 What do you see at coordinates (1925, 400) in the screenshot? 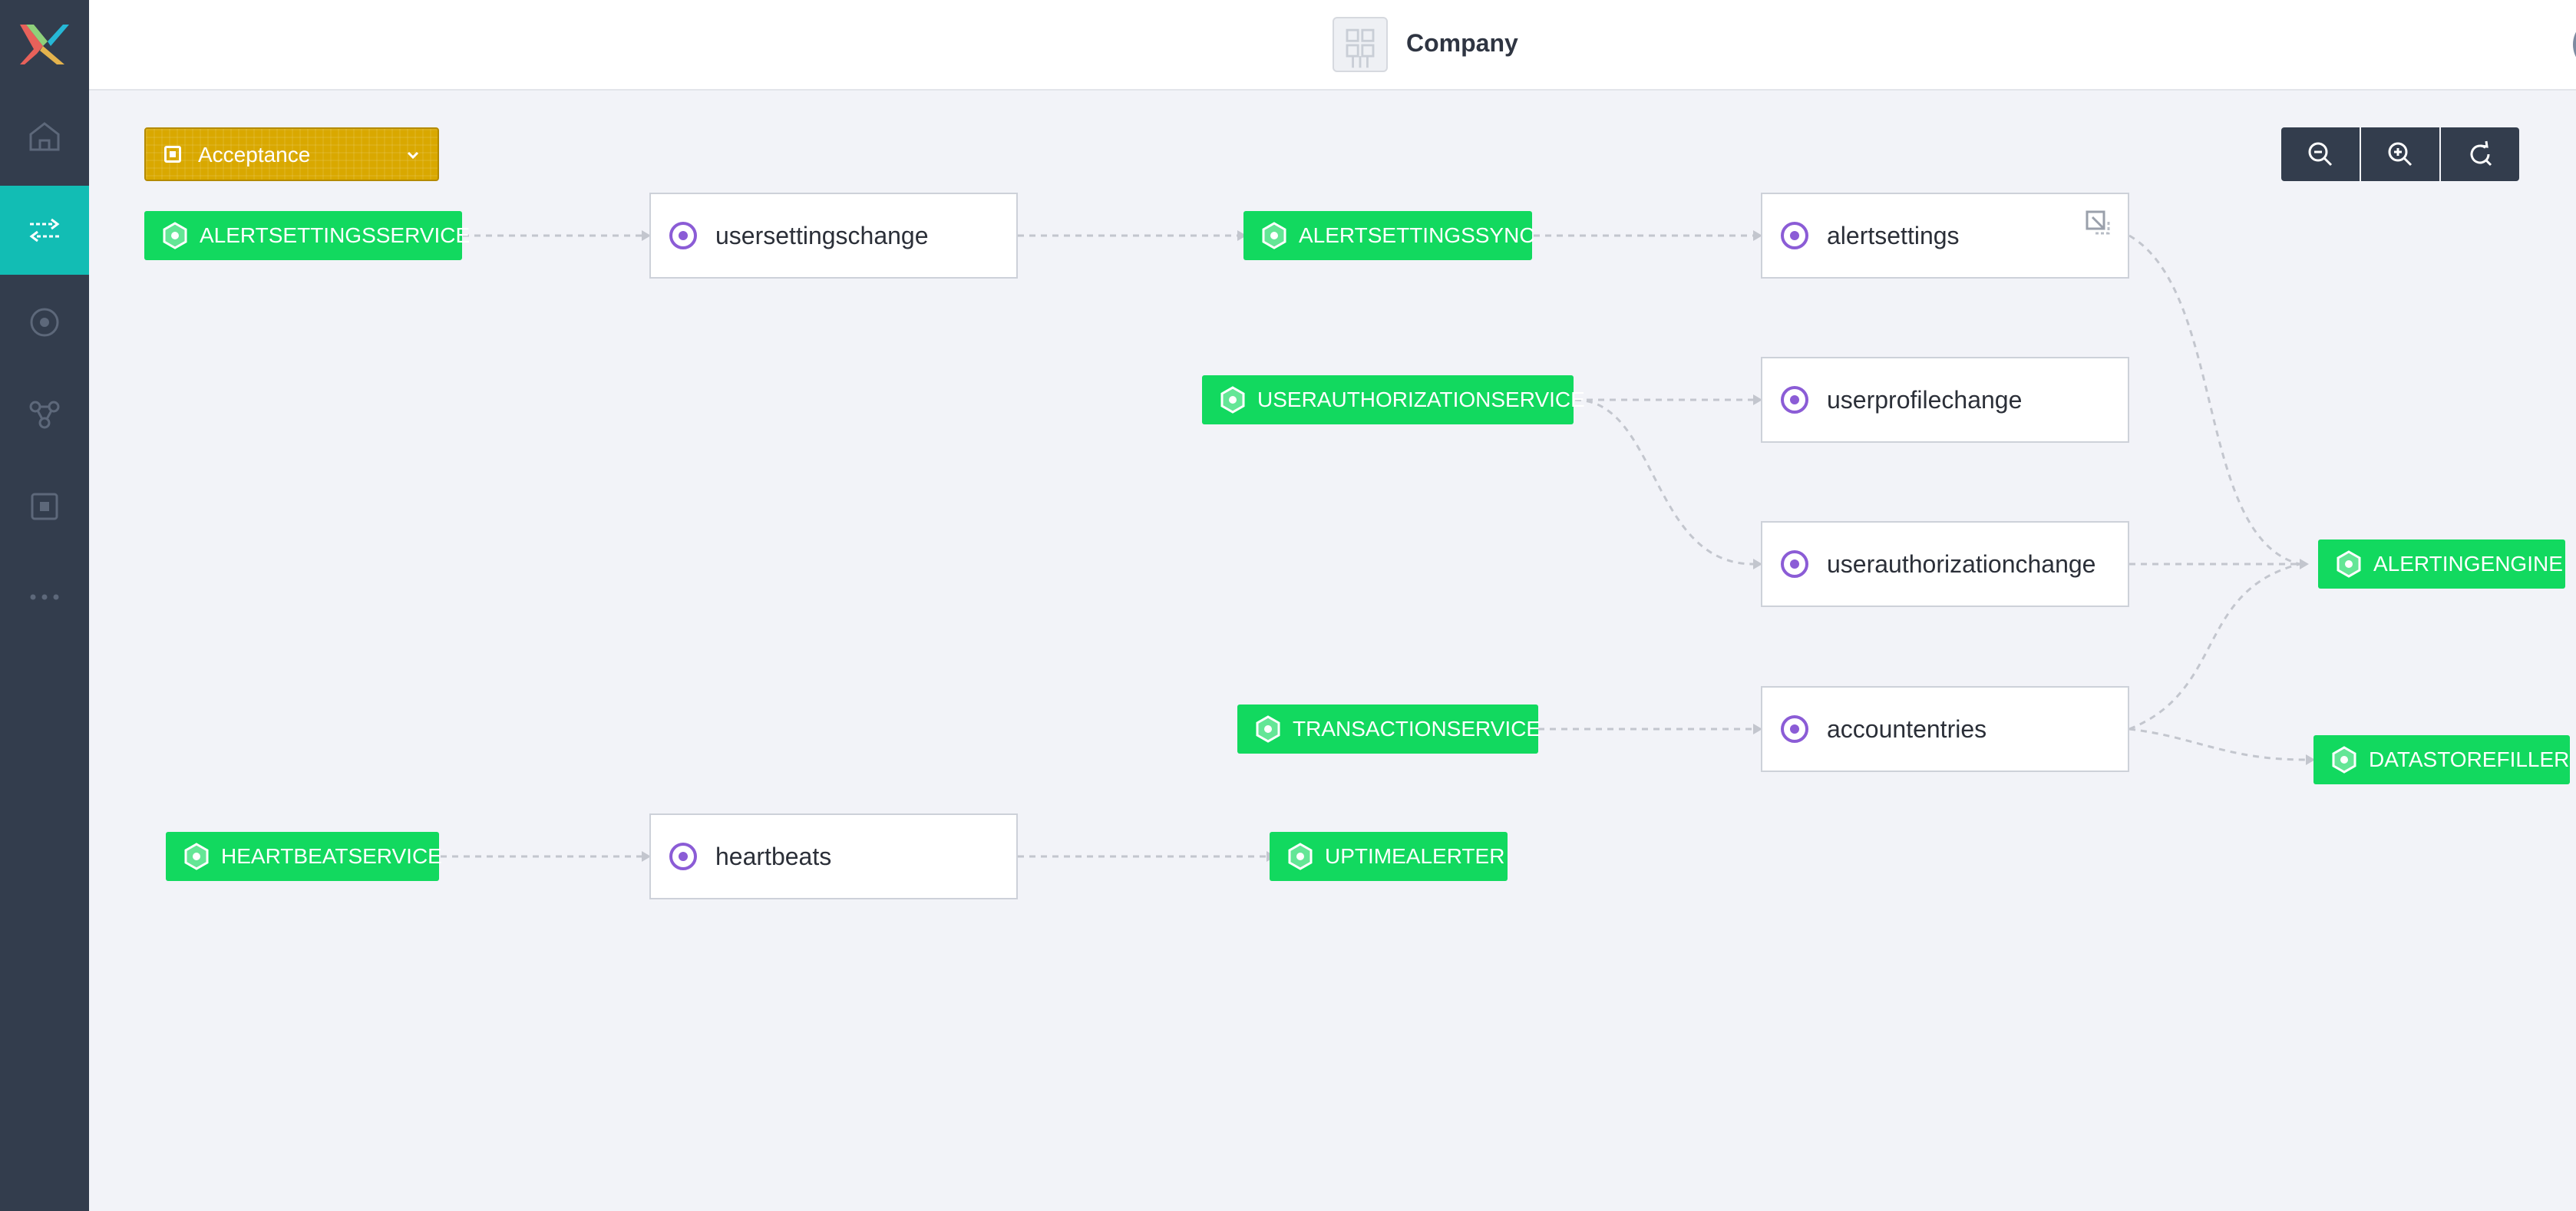
I see `topic-label: userprofilechange` at bounding box center [1925, 400].